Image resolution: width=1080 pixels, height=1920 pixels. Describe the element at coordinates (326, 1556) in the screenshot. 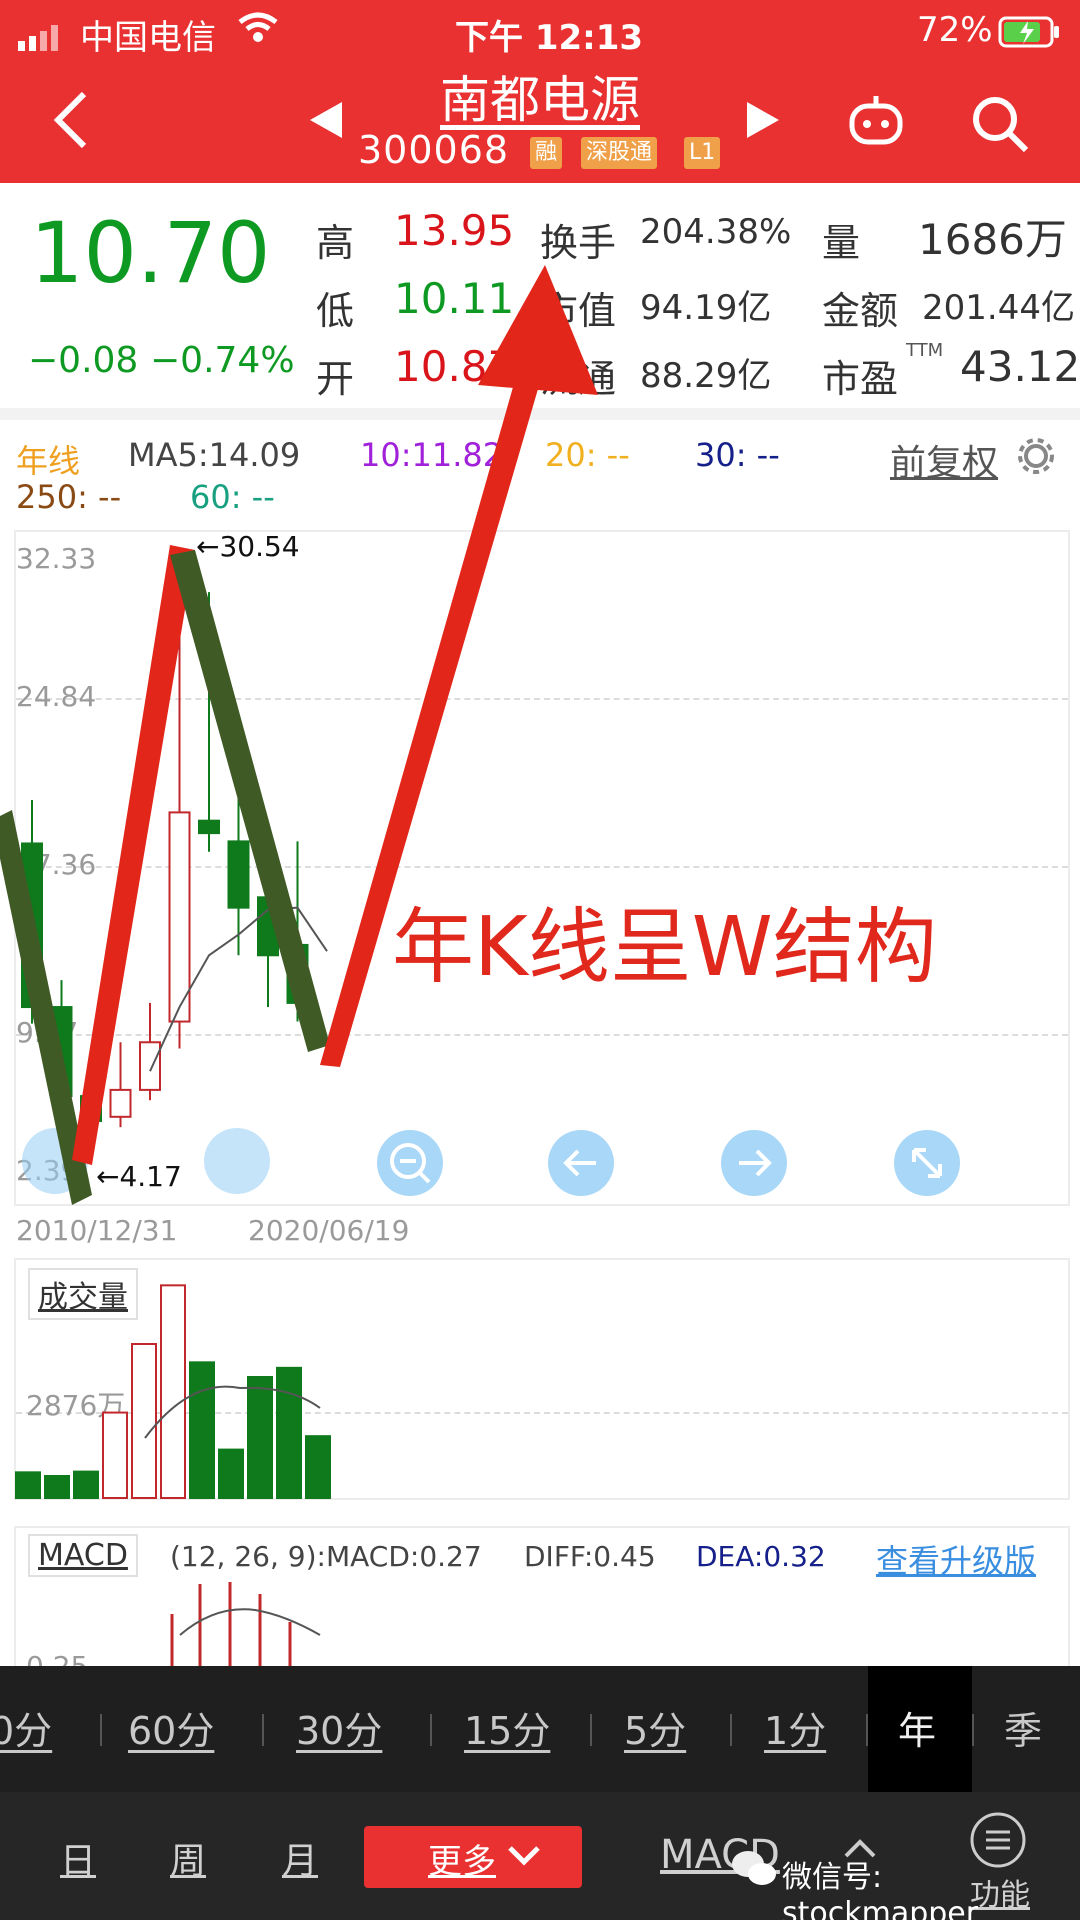

I see `macd-params: (12, 26, 9):MACD:0.27` at that location.